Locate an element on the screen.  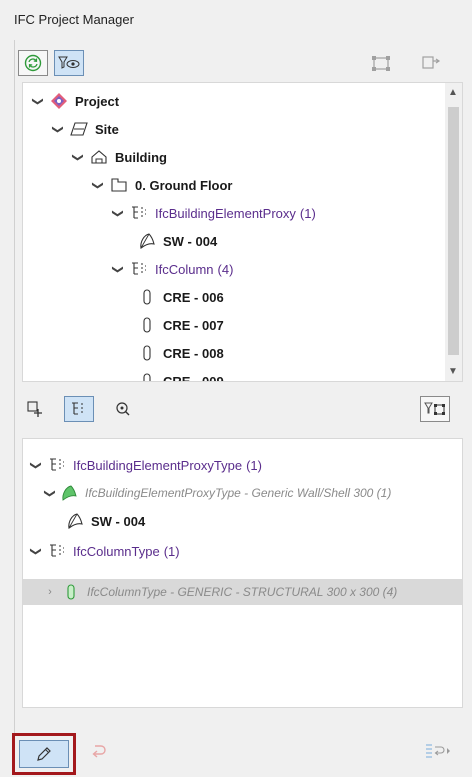
tree-row-cre-006: CRE - 006 is located at coordinates (171, 297).